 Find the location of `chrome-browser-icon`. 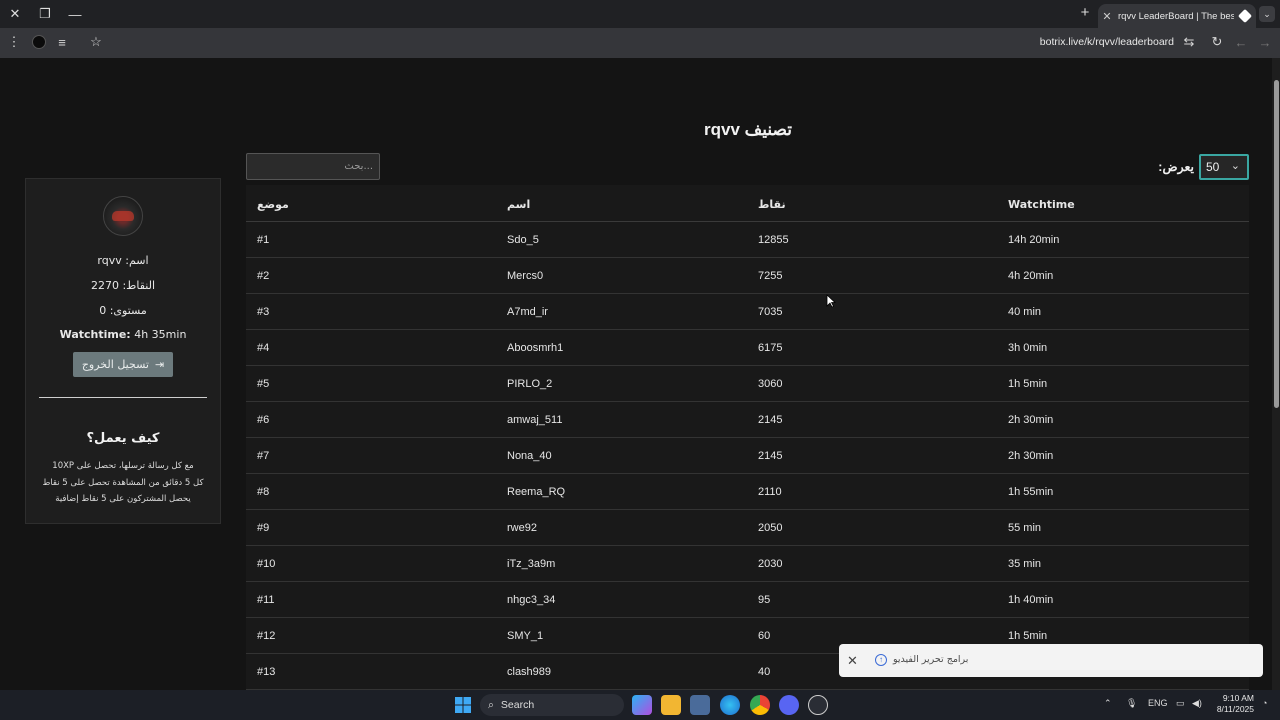

chrome-browser-icon is located at coordinates (760, 705).